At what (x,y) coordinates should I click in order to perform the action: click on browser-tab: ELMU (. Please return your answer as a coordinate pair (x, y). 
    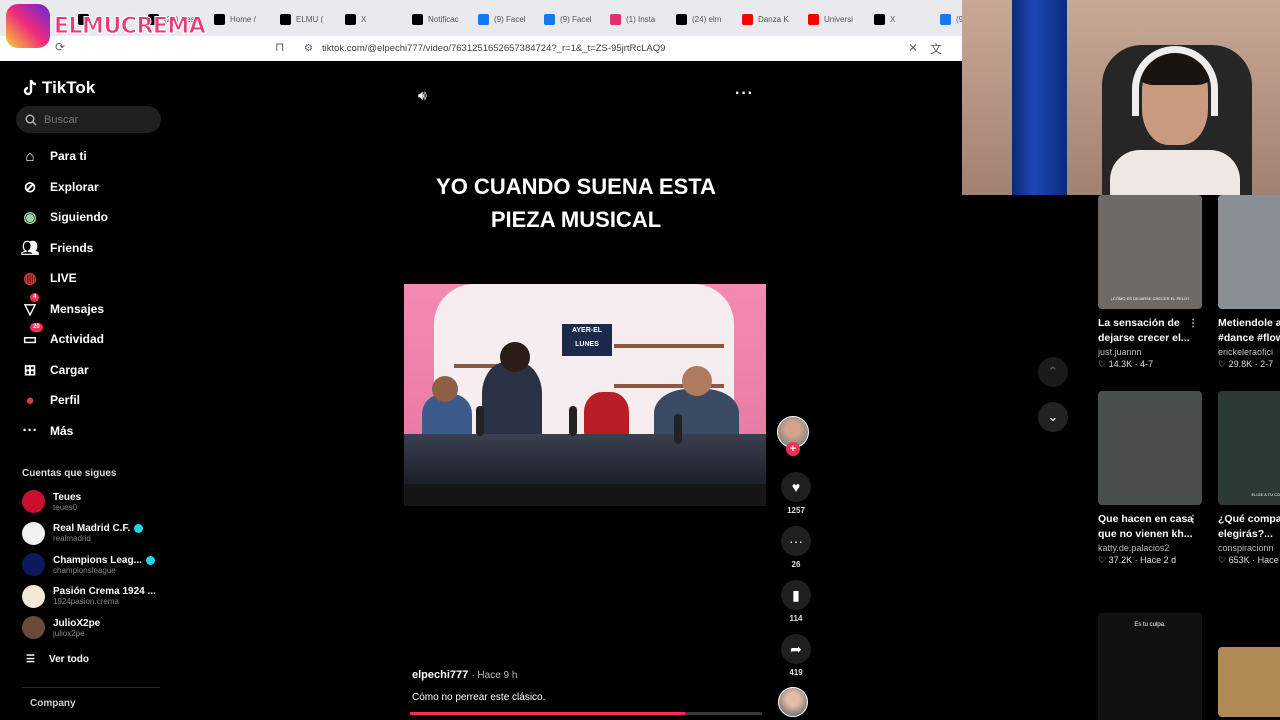
    Looking at the image, I should click on (301, 19).